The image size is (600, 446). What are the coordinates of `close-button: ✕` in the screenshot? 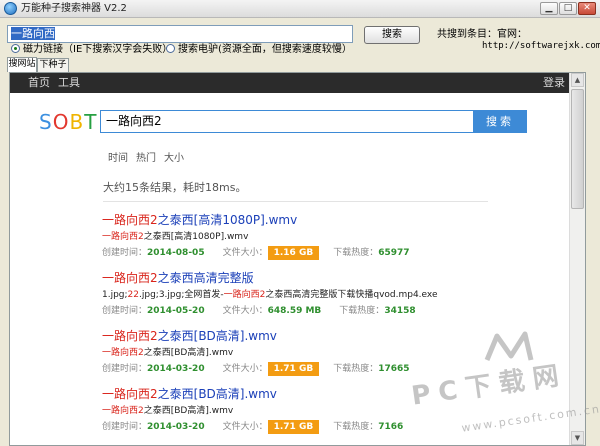 It's located at (587, 8).